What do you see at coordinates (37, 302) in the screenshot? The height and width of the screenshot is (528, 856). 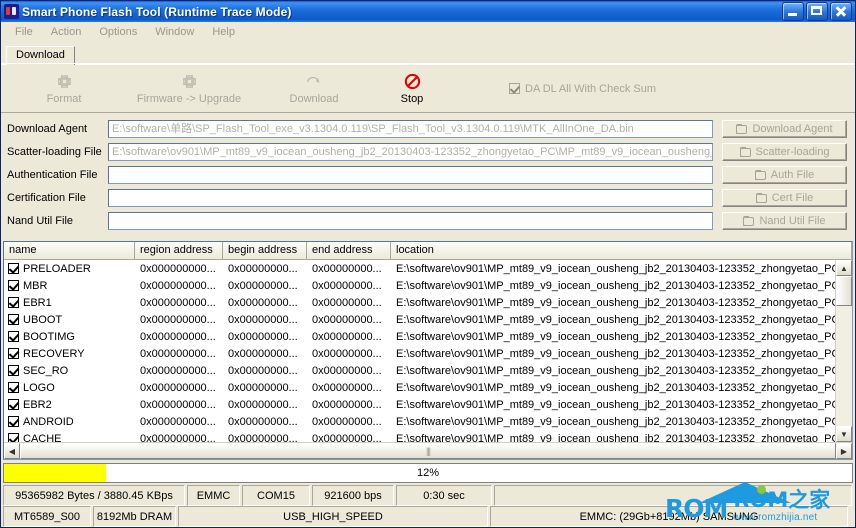 I see `partition-name: EBR1` at bounding box center [37, 302].